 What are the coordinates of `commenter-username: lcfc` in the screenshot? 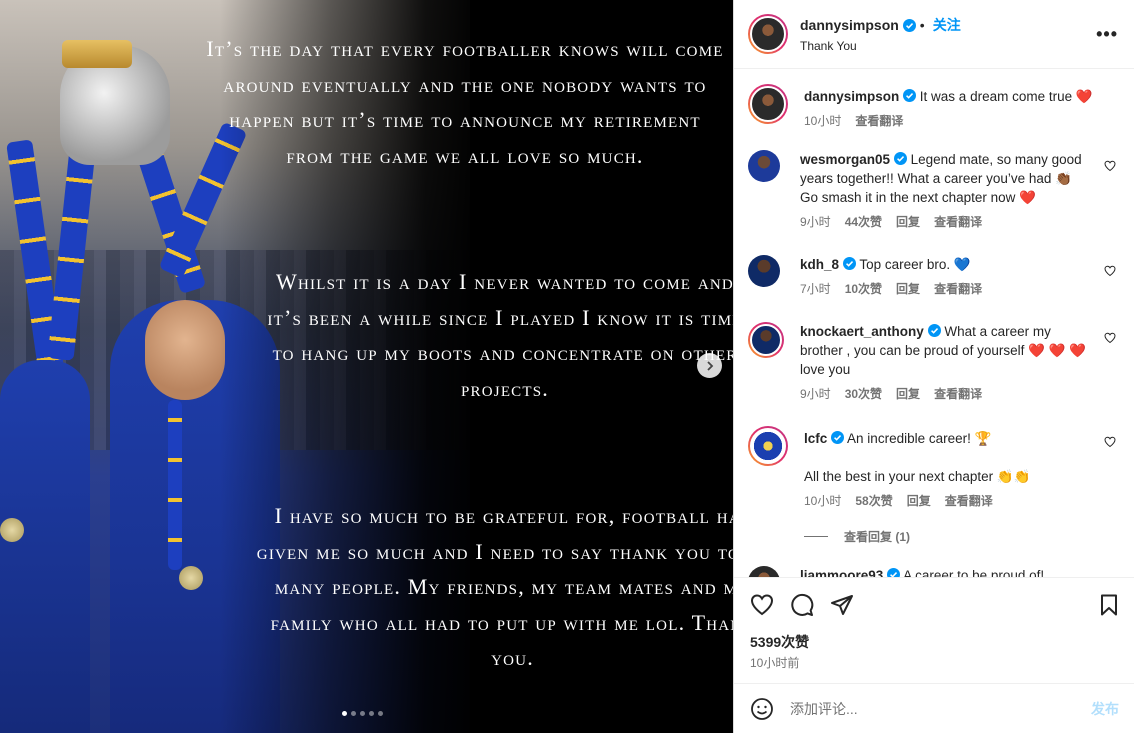 It's located at (815, 438).